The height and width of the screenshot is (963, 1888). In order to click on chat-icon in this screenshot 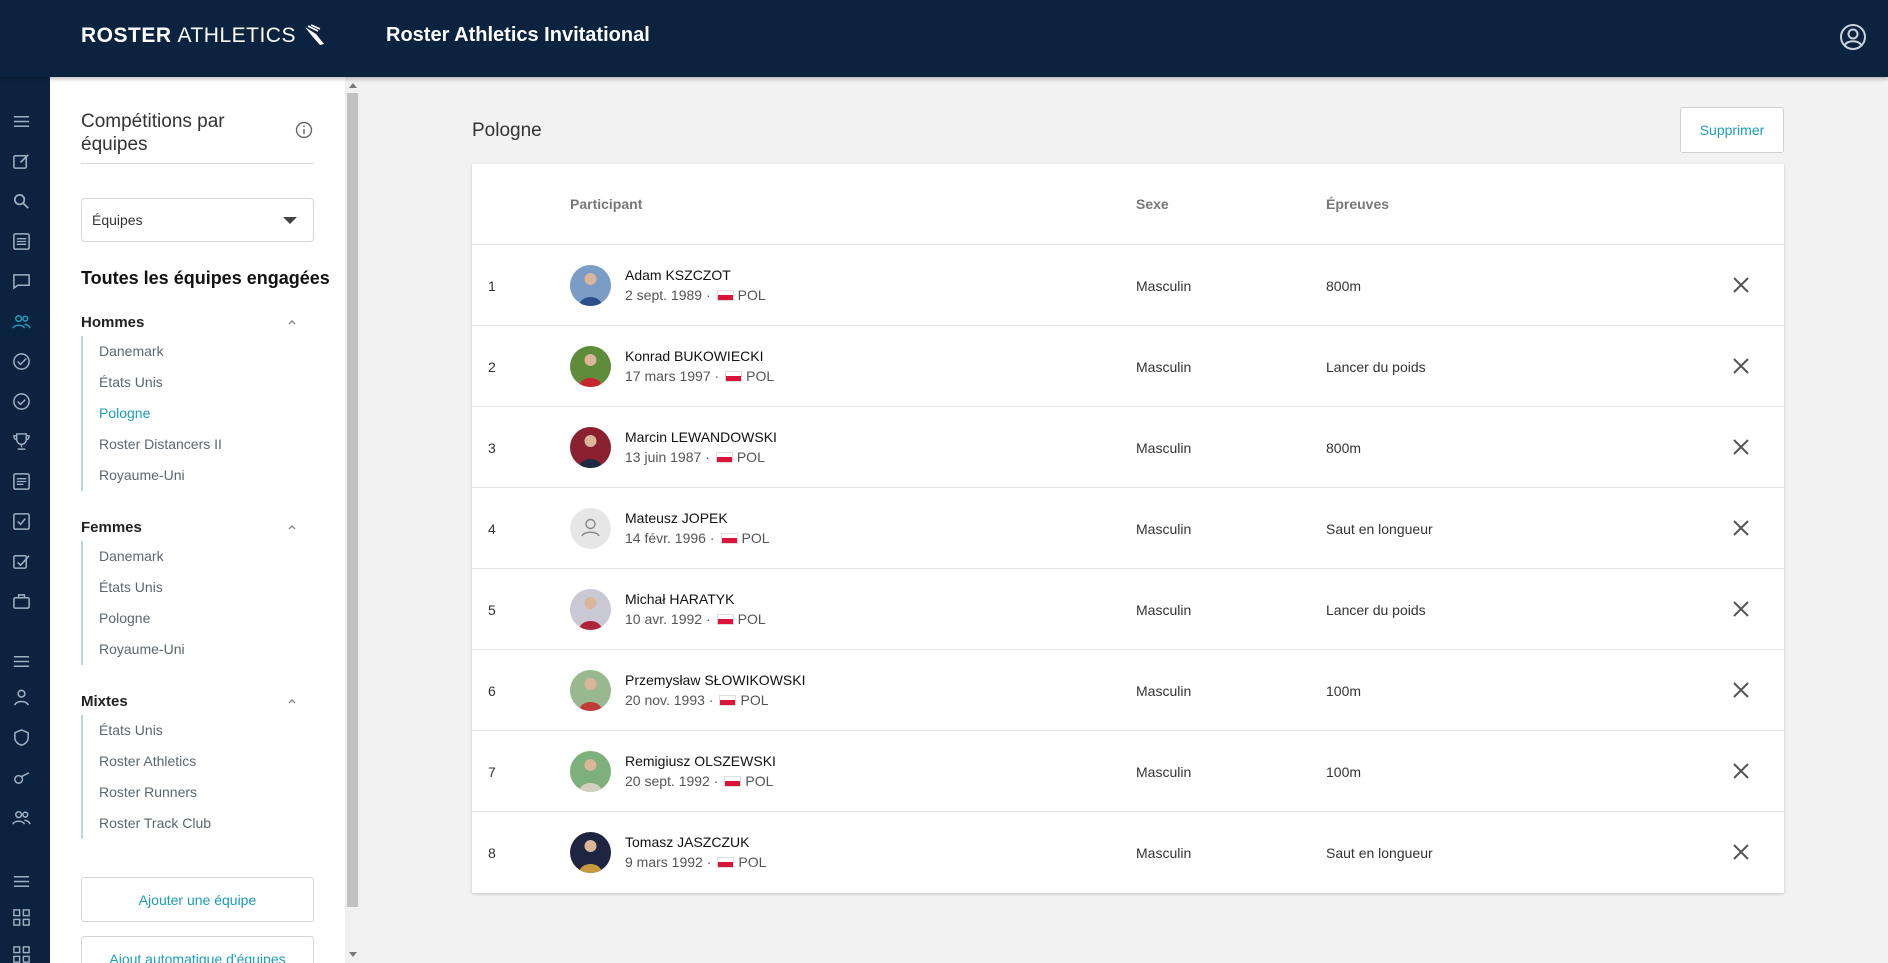, I will do `click(21, 281)`.